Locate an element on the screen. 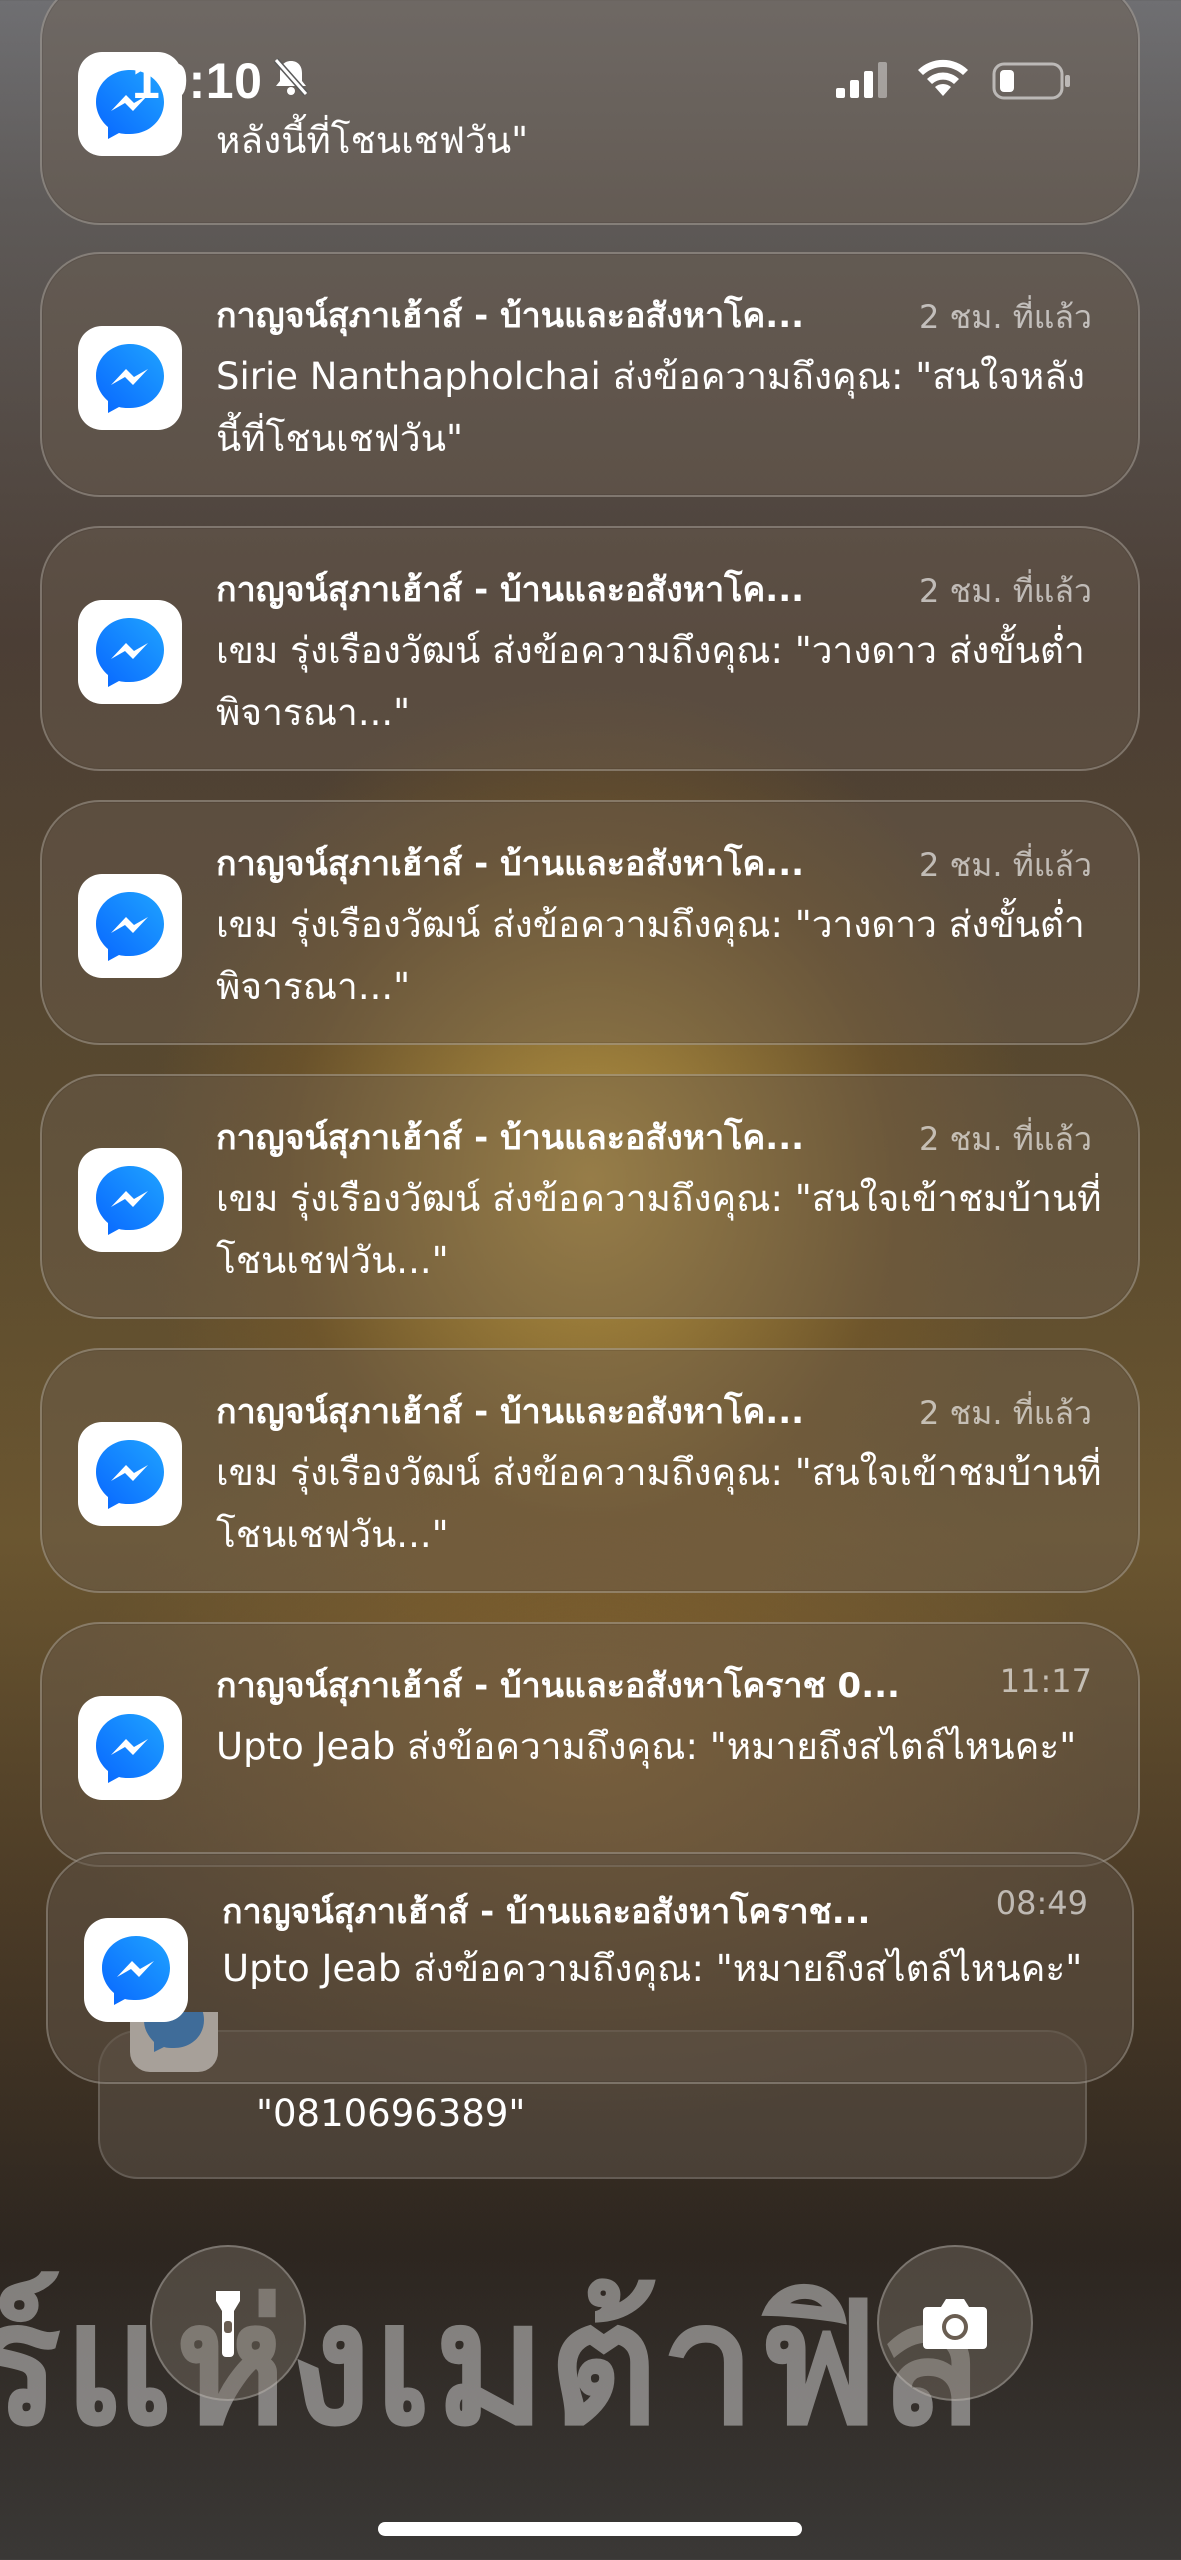  wifi-icon is located at coordinates (943, 77).